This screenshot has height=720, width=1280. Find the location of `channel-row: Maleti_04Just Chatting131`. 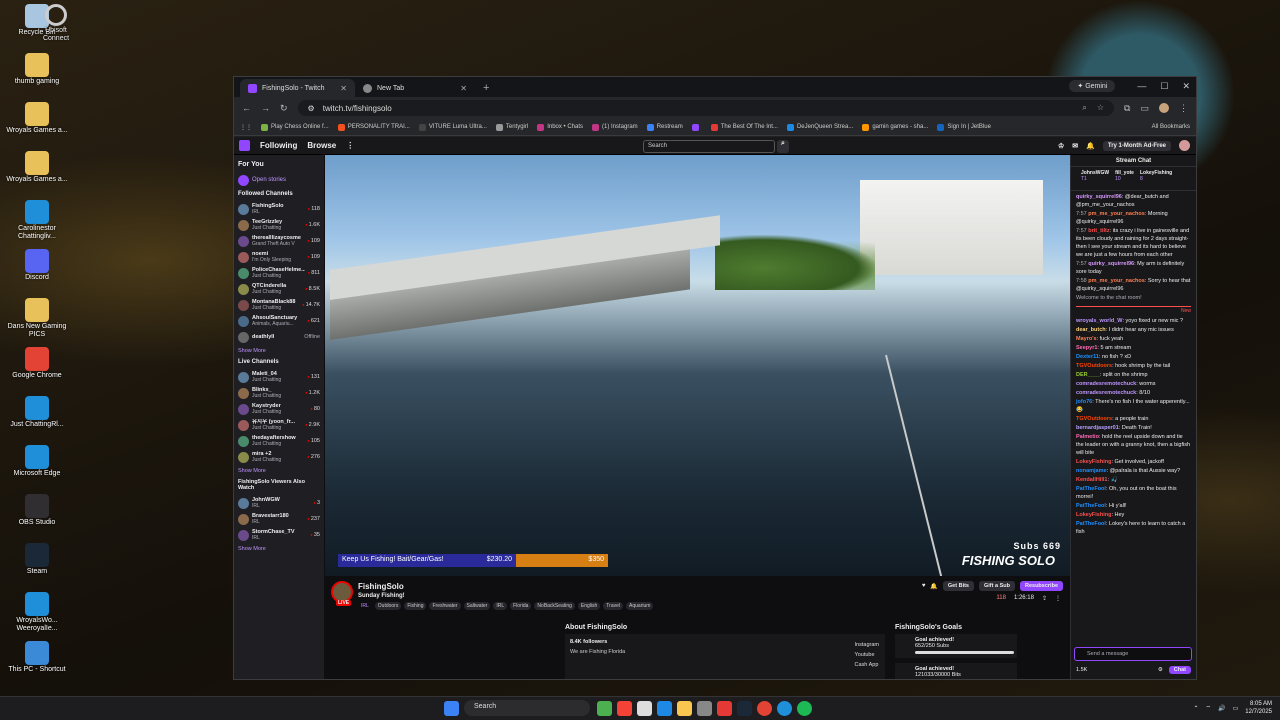

channel-row: Maleti_04Just Chatting131 is located at coordinates (279, 377).